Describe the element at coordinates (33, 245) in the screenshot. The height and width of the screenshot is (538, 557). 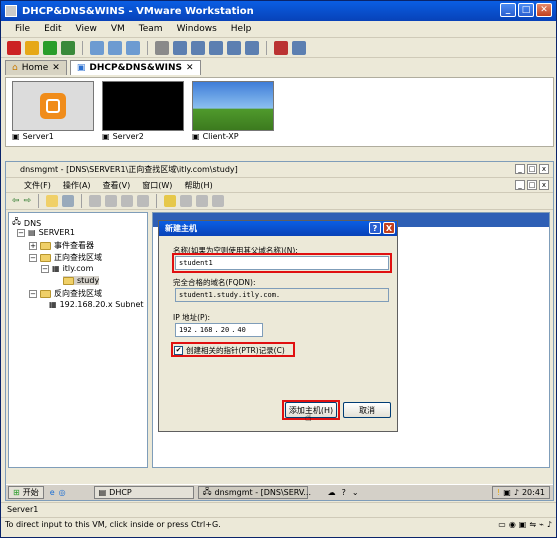
I see `expand-icon: +` at that location.